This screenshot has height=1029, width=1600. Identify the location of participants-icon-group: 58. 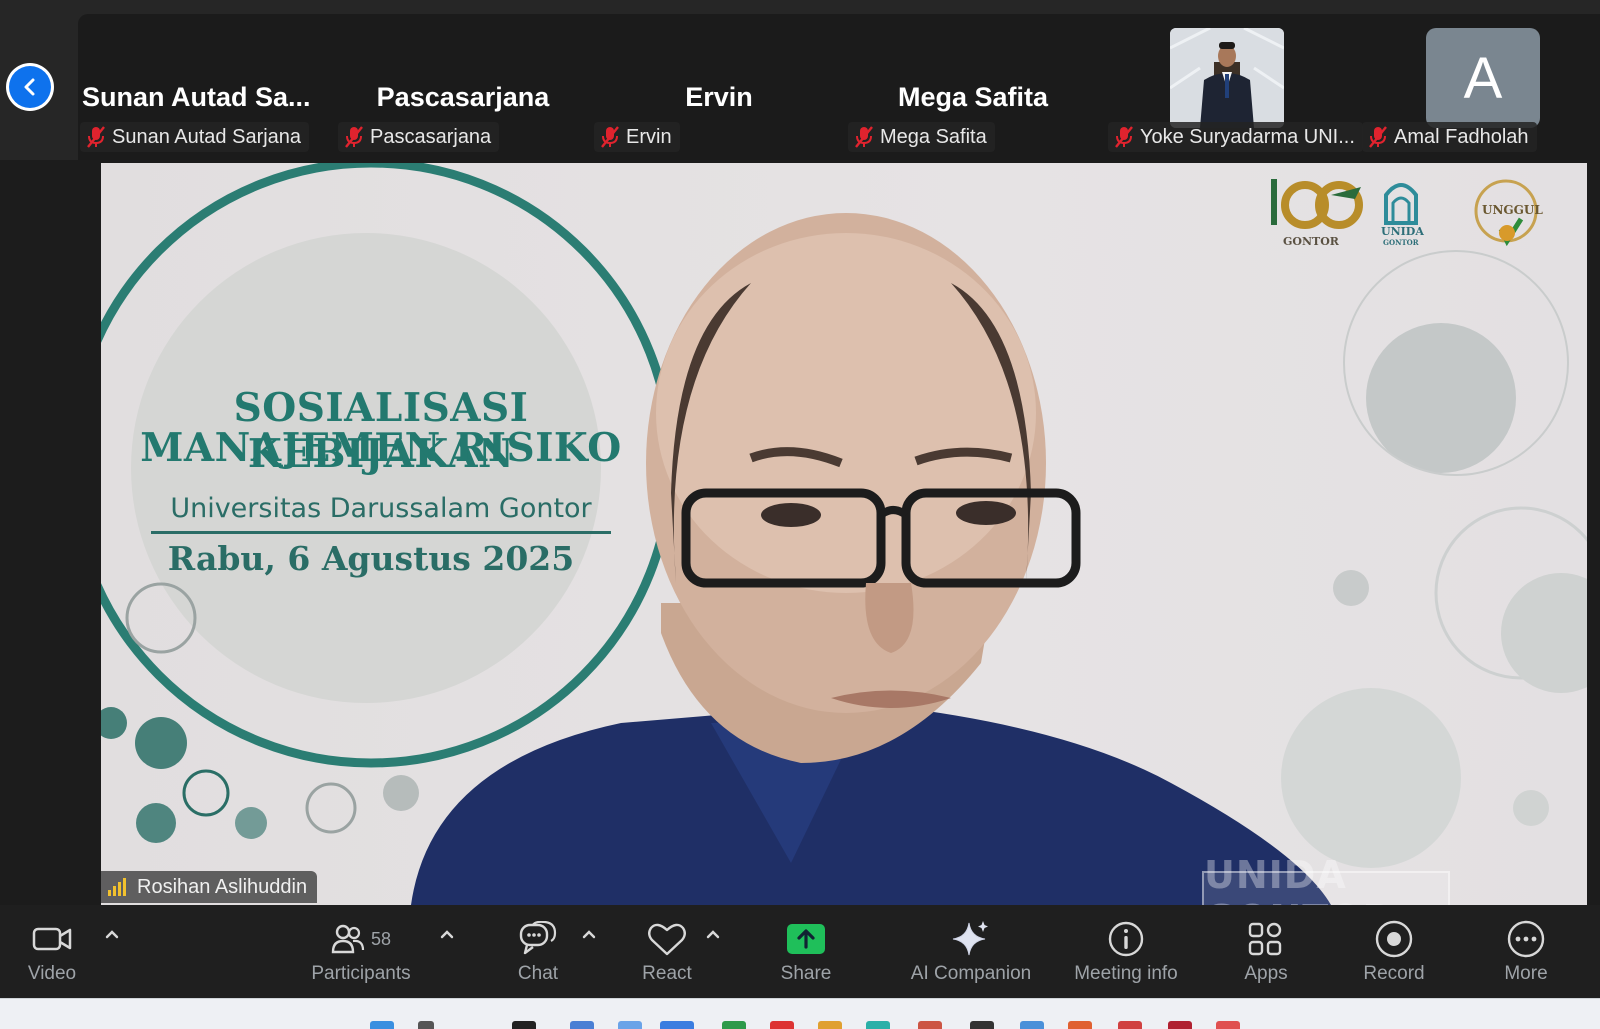
(361, 939).